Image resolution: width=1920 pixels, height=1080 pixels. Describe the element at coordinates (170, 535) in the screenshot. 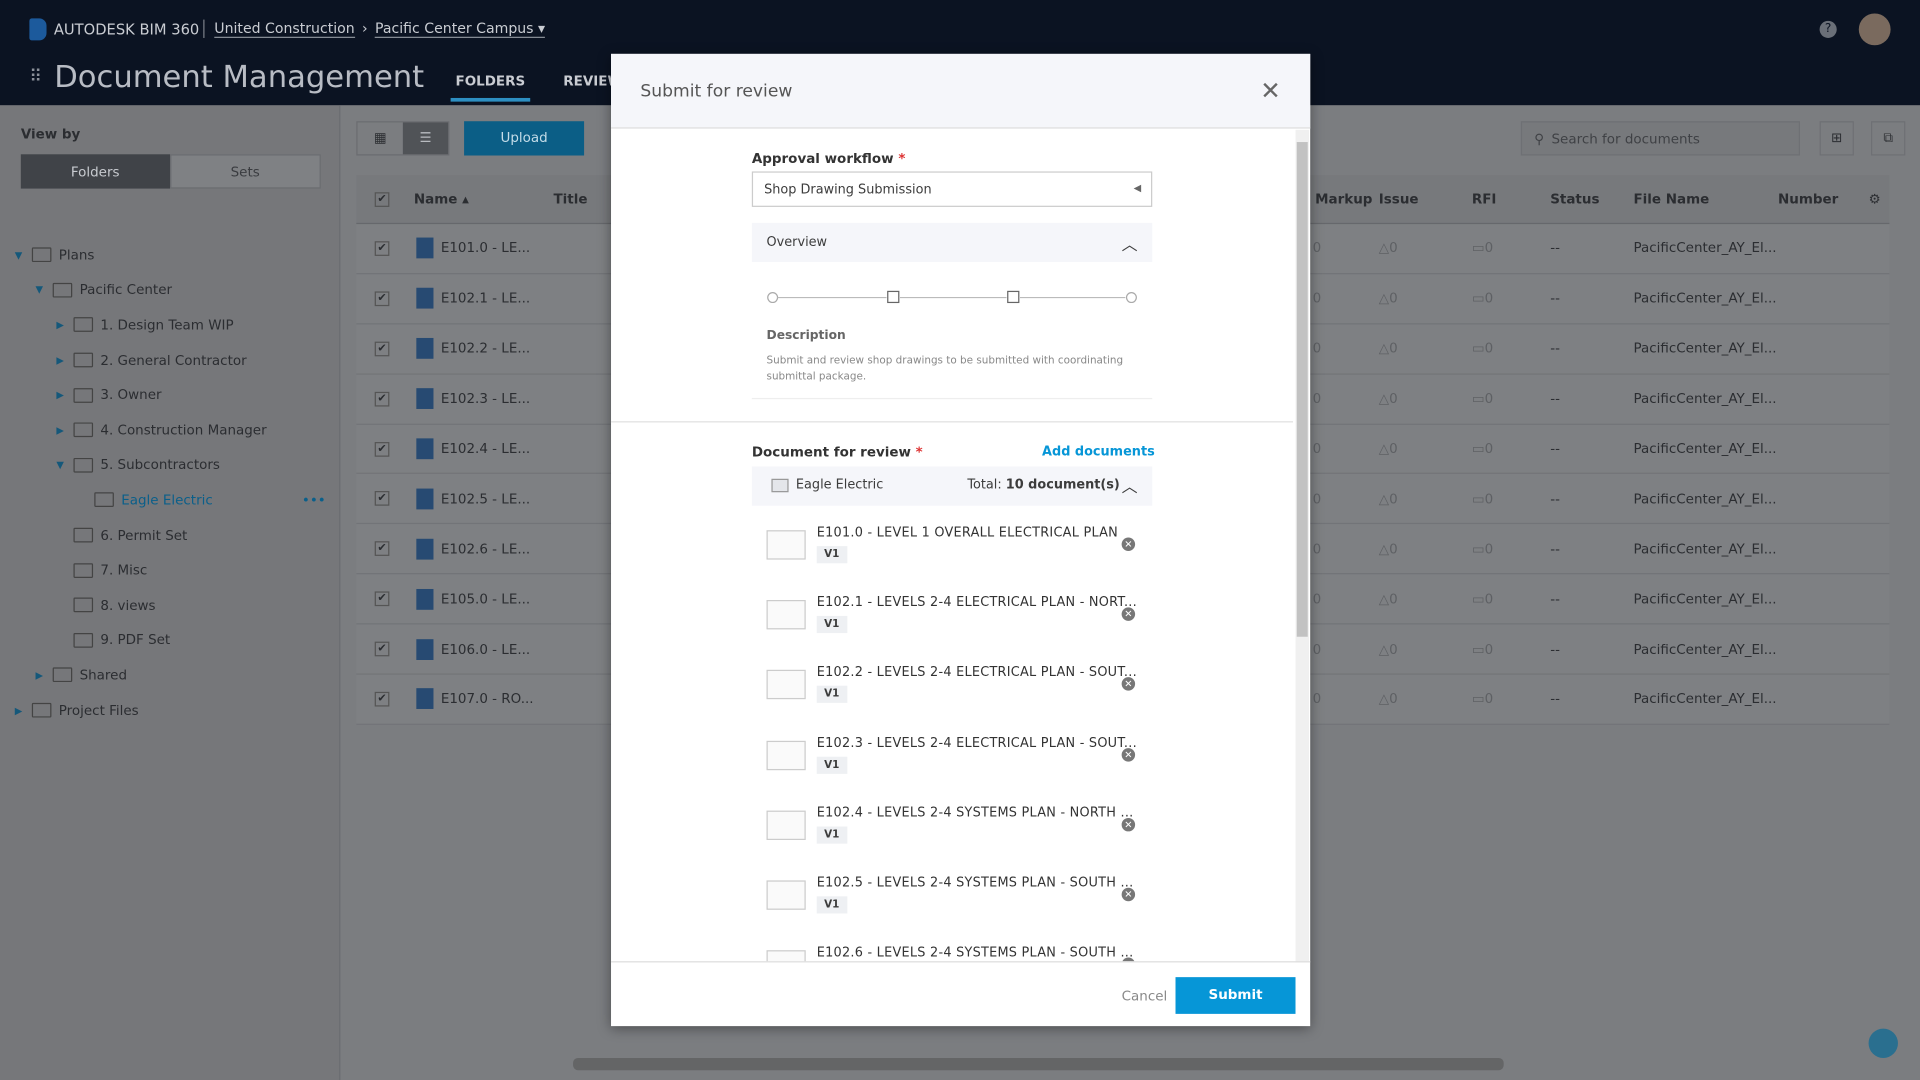

I see `tree-node: 6. Permit Set` at that location.